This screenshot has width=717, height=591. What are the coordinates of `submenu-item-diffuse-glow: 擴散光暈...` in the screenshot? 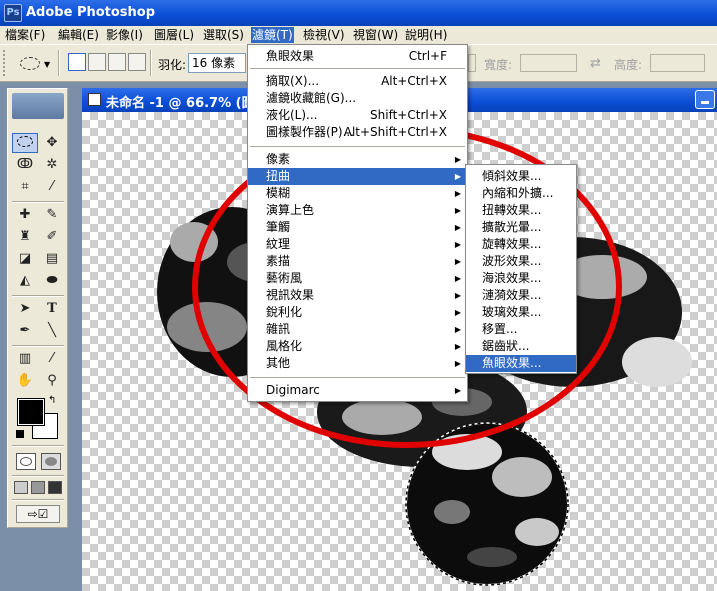 It's located at (521, 227).